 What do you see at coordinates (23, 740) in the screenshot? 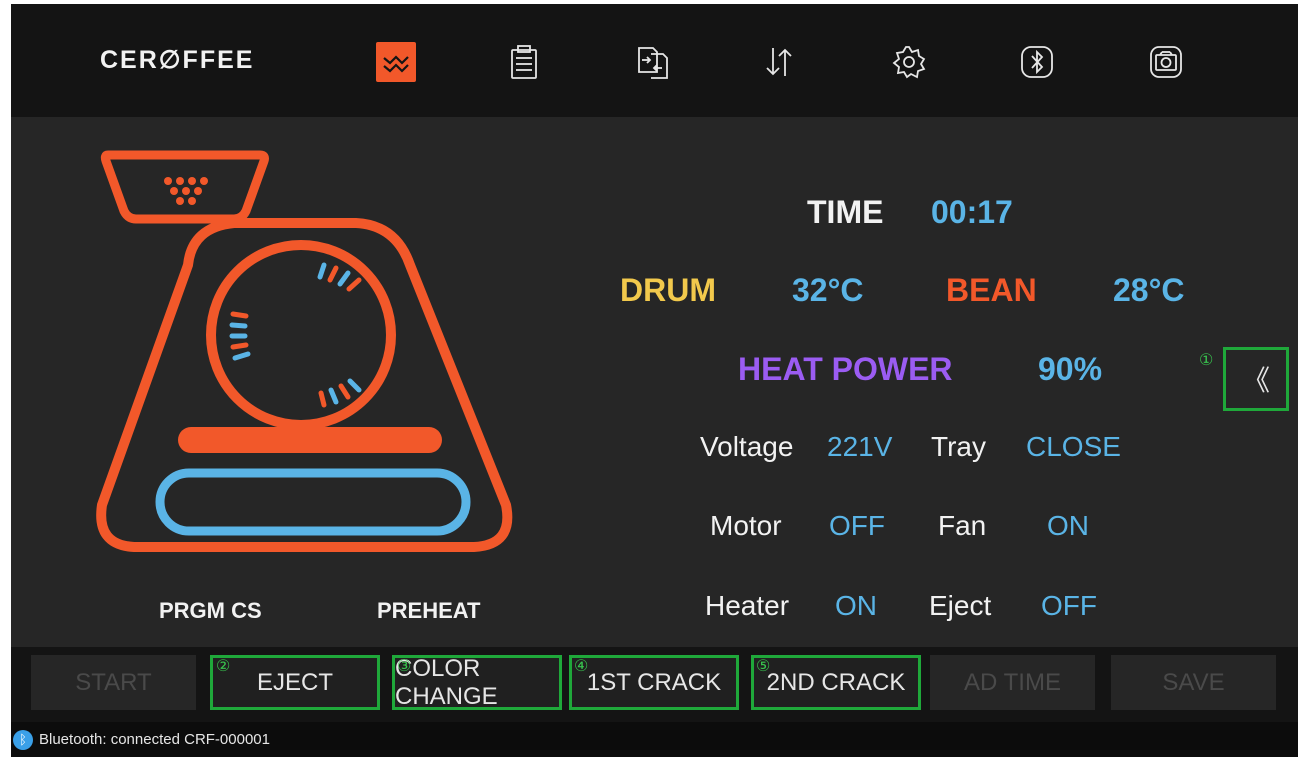
I see `bluetooth-status-icon: ᛒ` at bounding box center [23, 740].